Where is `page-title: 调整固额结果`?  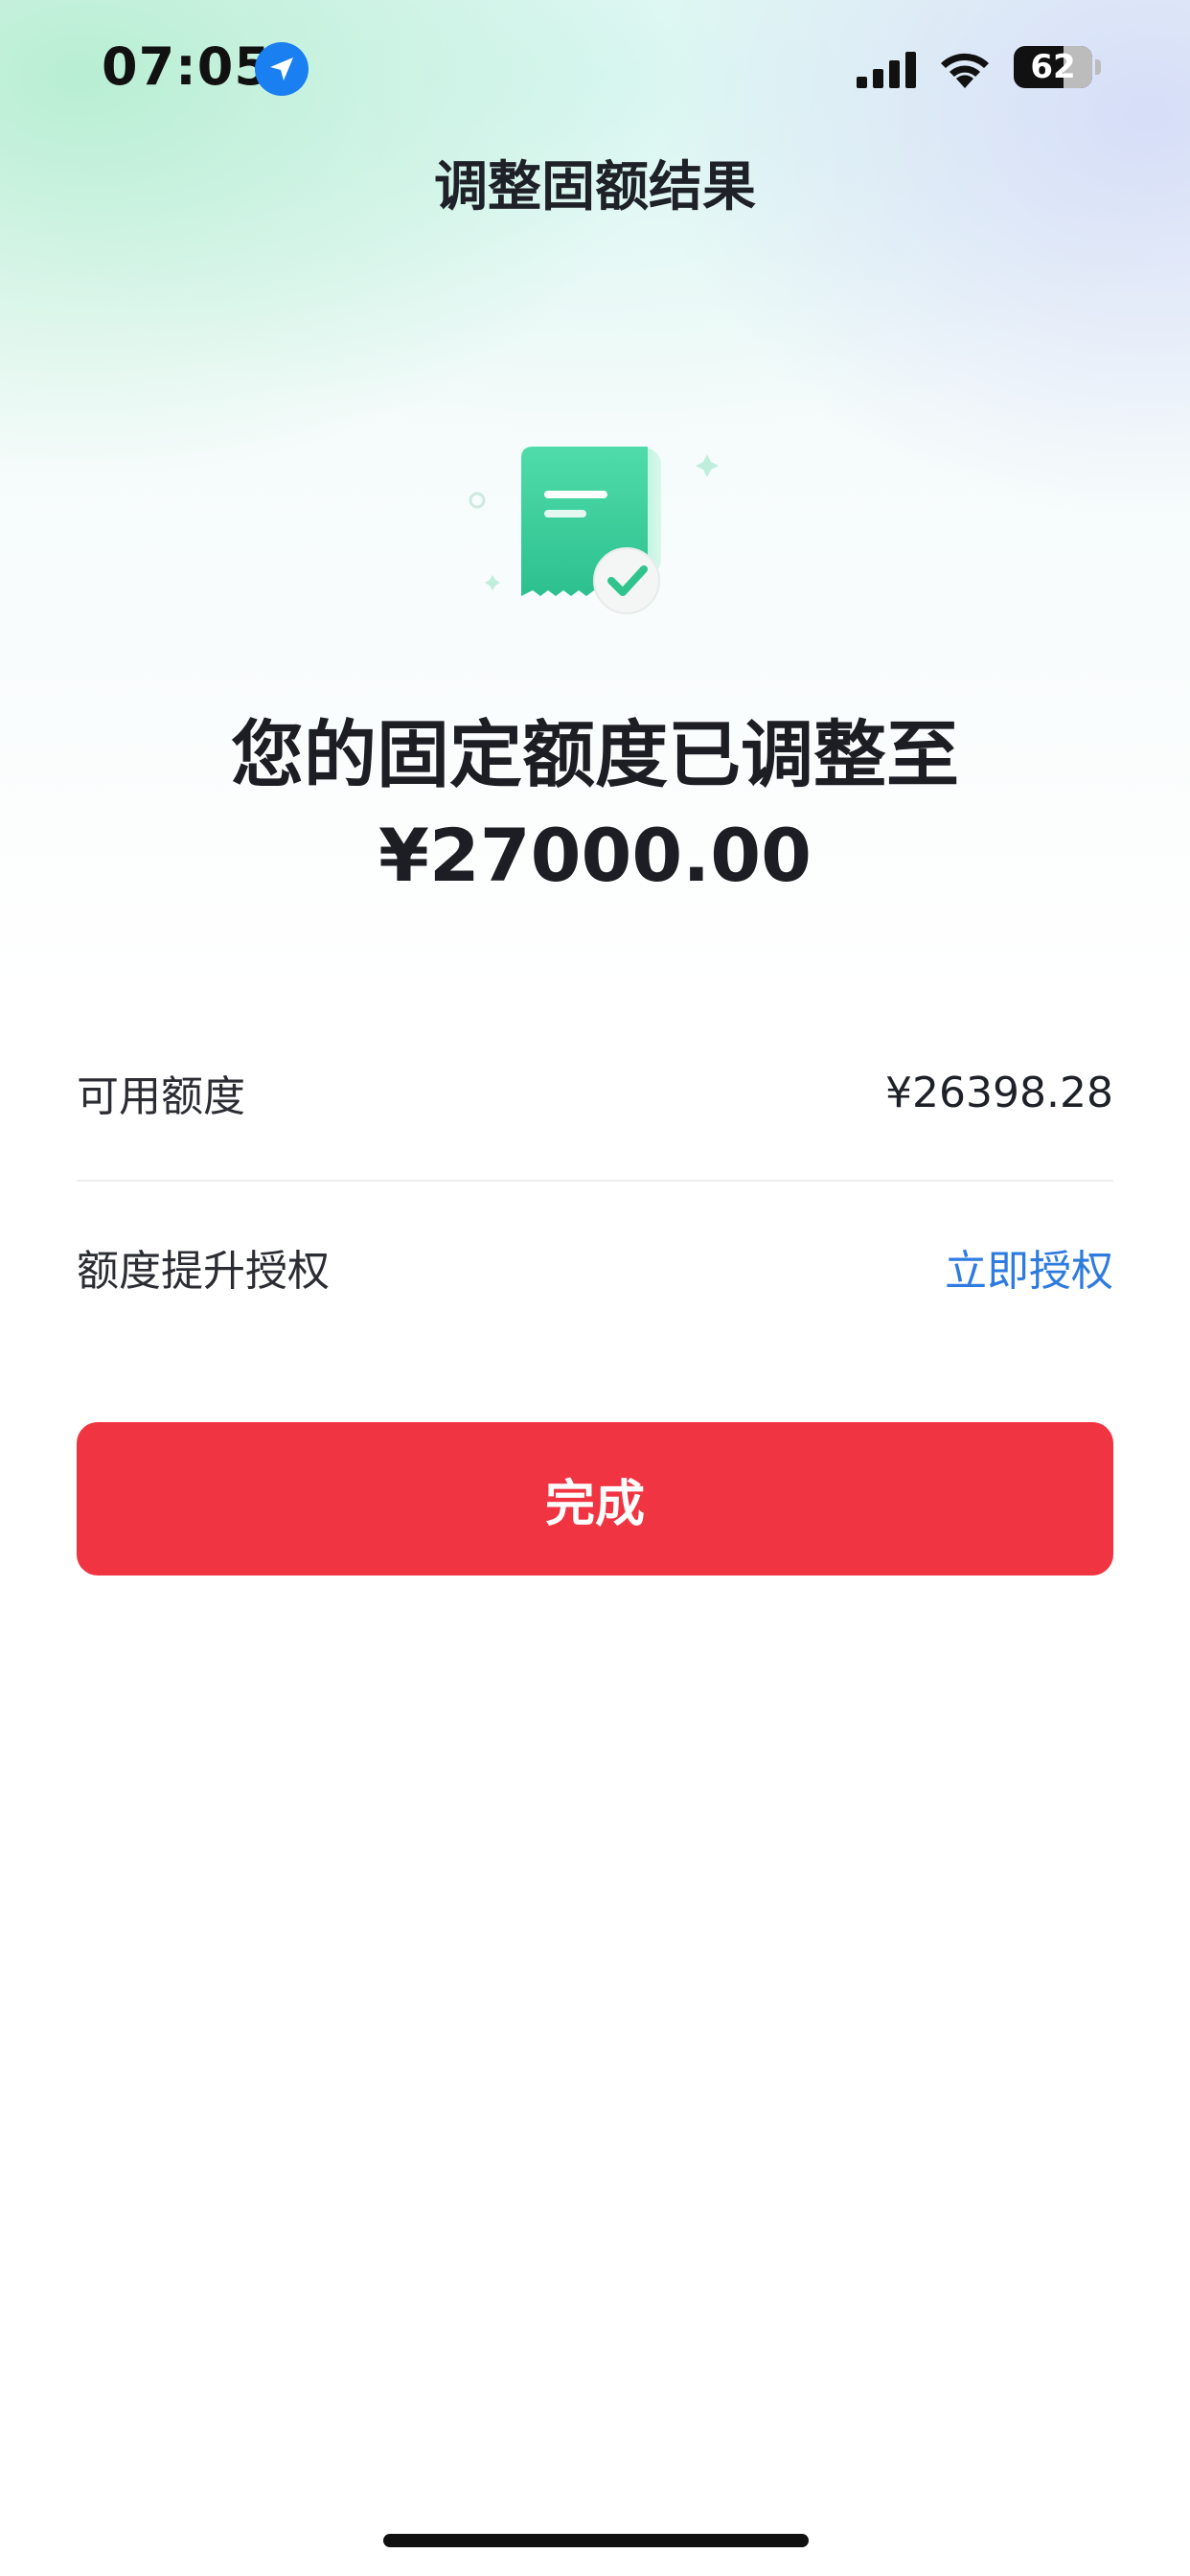
page-title: 调整固额结果 is located at coordinates (595, 187).